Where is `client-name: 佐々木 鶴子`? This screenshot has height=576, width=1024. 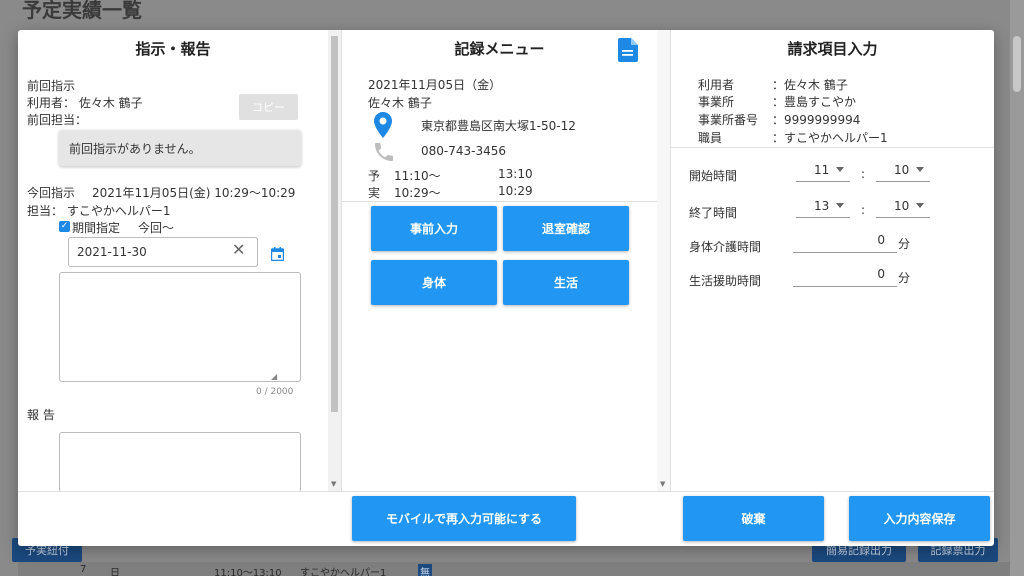
client-name: 佐々木 鶴子 is located at coordinates (400, 103).